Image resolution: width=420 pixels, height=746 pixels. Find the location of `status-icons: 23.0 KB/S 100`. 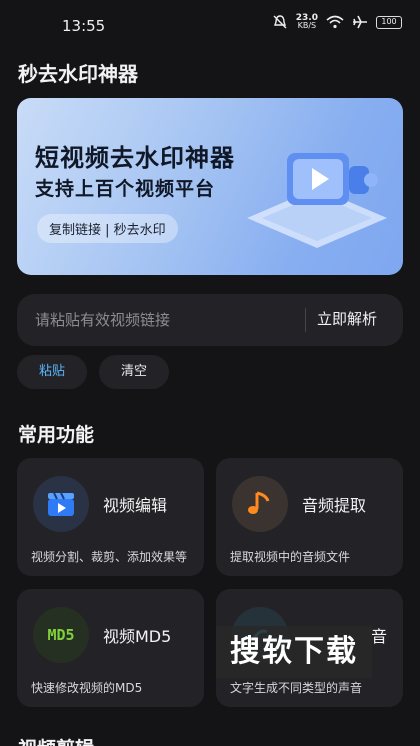

status-icons: 23.0 KB/S 100 is located at coordinates (337, 22).